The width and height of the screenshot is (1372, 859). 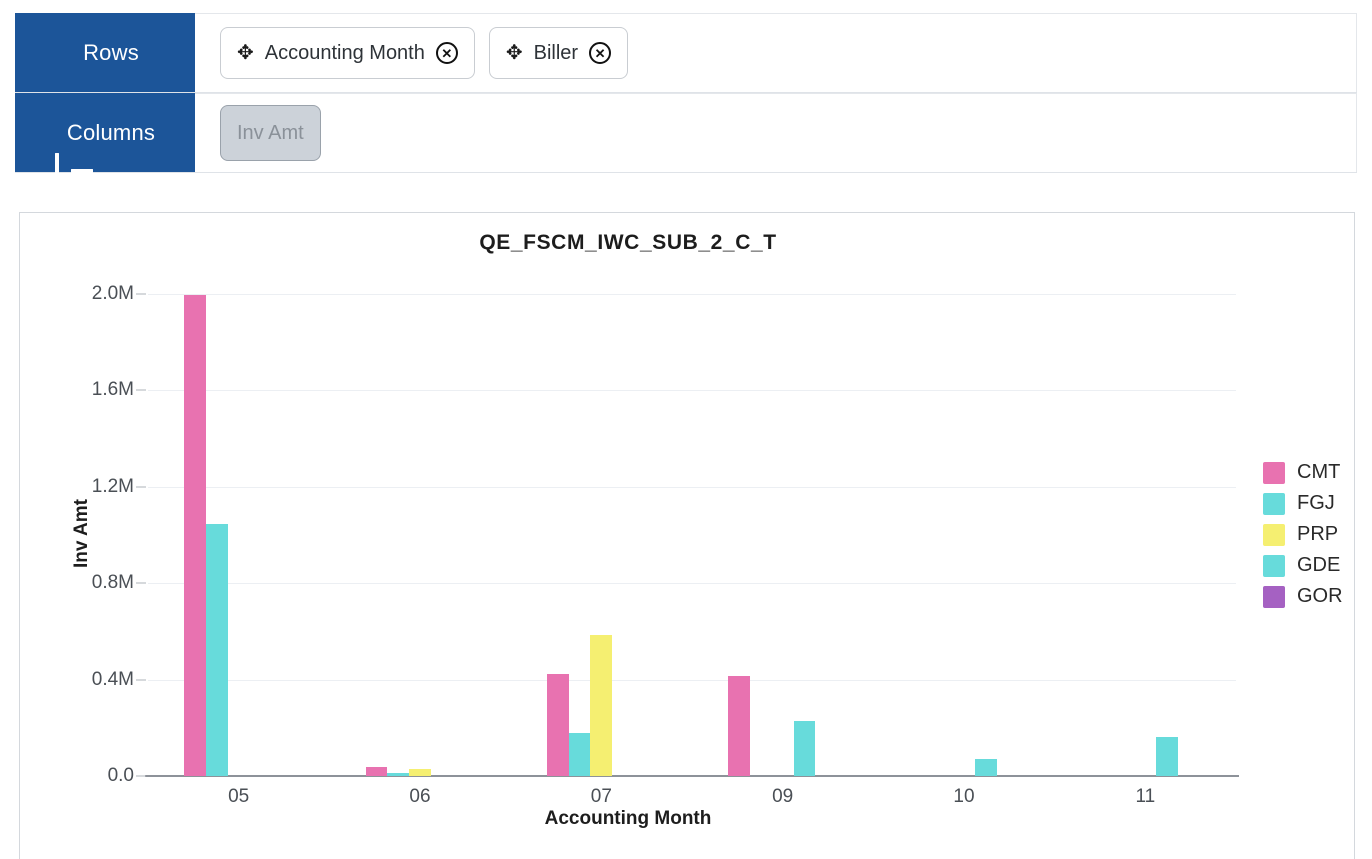 I want to click on x-axis-tick-label: 07, so click(x=601, y=796).